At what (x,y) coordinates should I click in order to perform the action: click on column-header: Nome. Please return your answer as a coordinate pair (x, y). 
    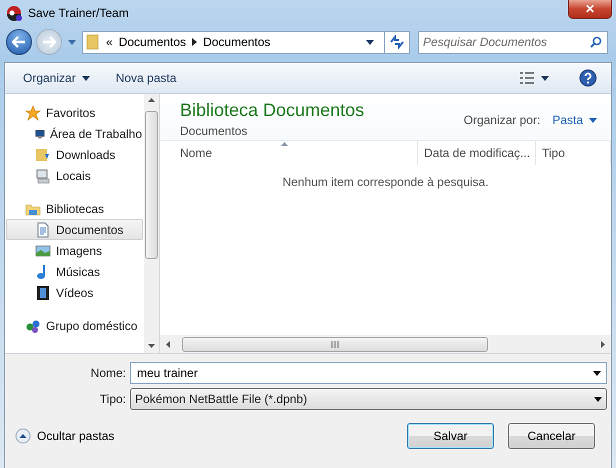
    Looking at the image, I should click on (289, 153).